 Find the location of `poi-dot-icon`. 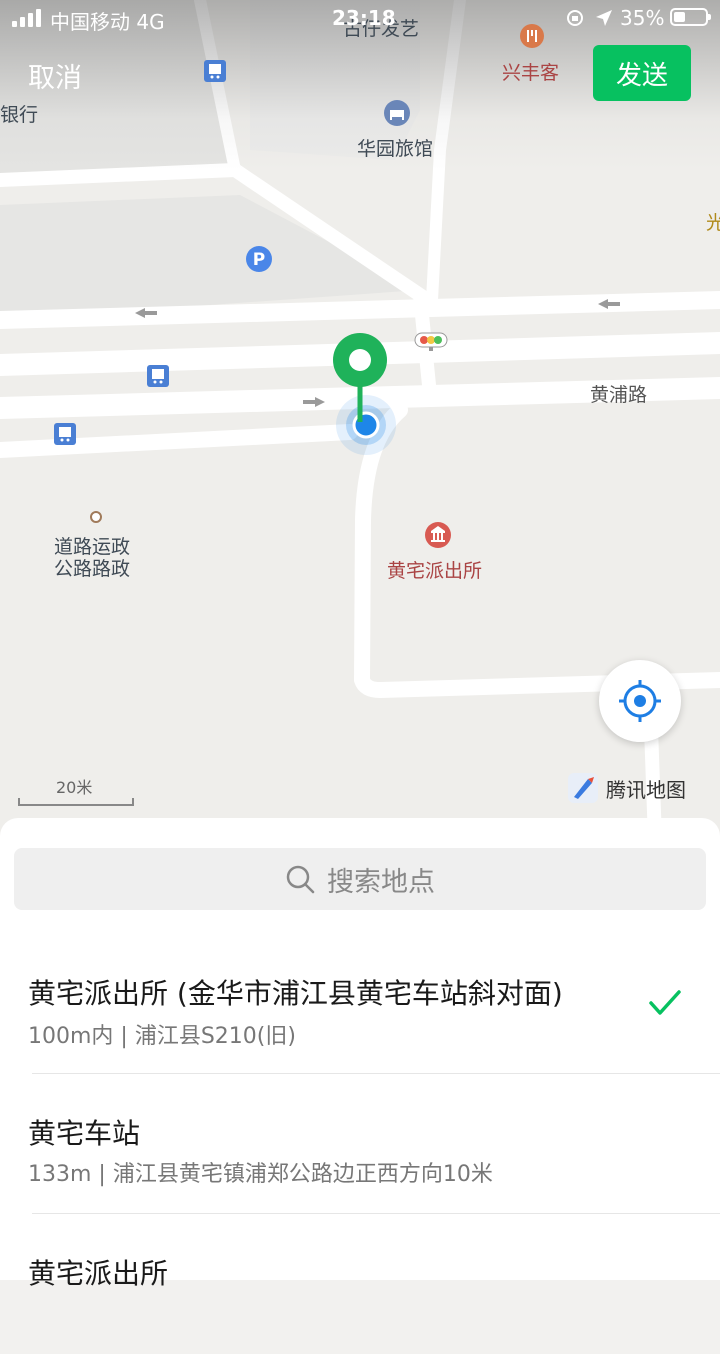

poi-dot-icon is located at coordinates (96, 517).